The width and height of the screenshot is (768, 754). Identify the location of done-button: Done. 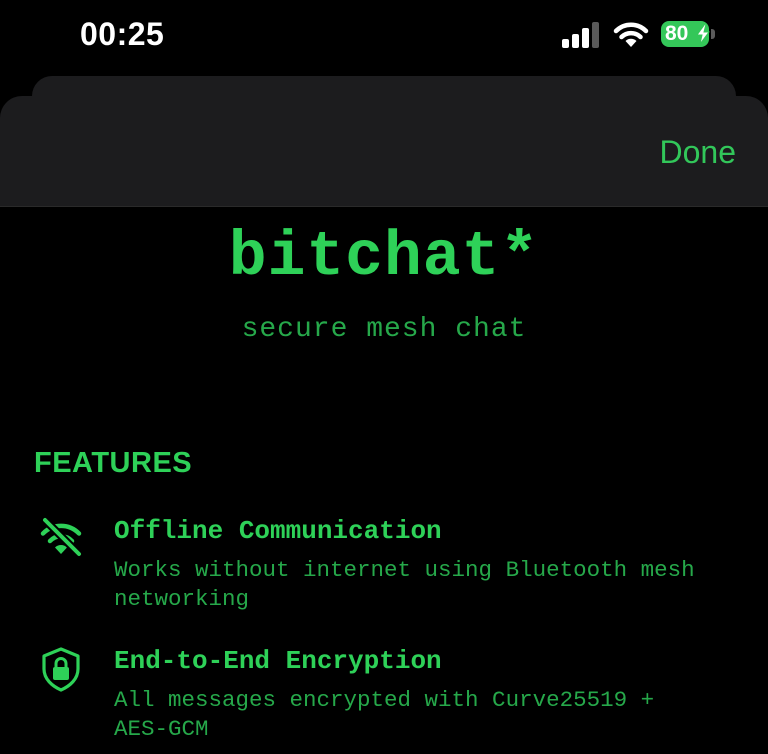
(698, 152).